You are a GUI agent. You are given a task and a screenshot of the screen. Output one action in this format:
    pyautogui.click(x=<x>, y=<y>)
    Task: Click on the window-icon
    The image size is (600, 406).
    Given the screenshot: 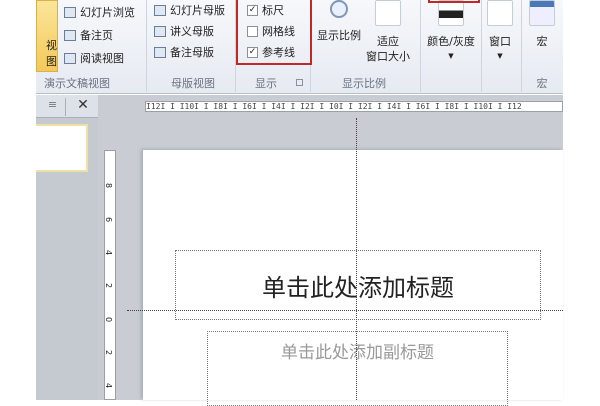 What is the action you would take?
    pyautogui.click(x=500, y=13)
    